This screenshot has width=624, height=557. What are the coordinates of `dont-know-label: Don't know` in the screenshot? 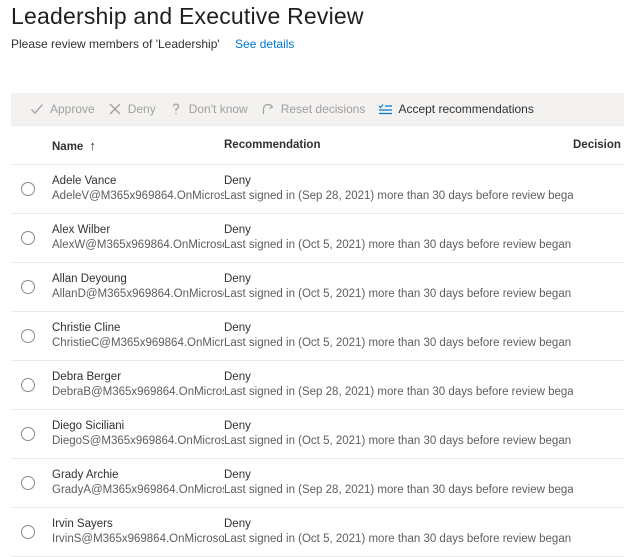 It's located at (218, 109).